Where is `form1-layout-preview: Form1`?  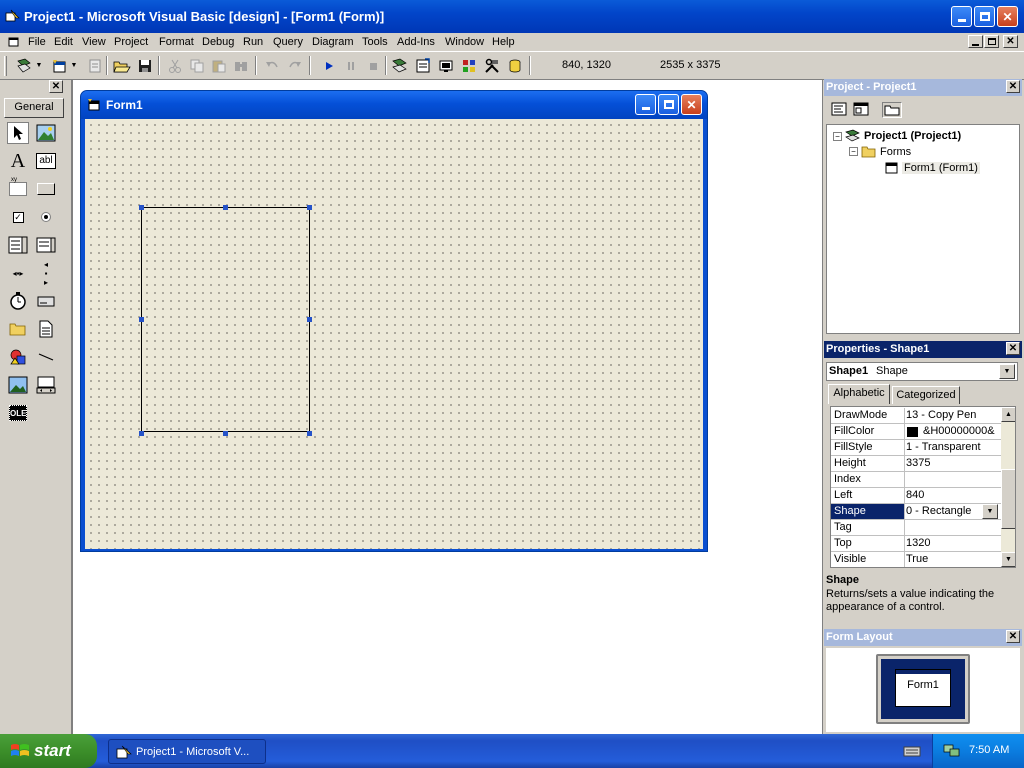 form1-layout-preview: Form1 is located at coordinates (923, 688).